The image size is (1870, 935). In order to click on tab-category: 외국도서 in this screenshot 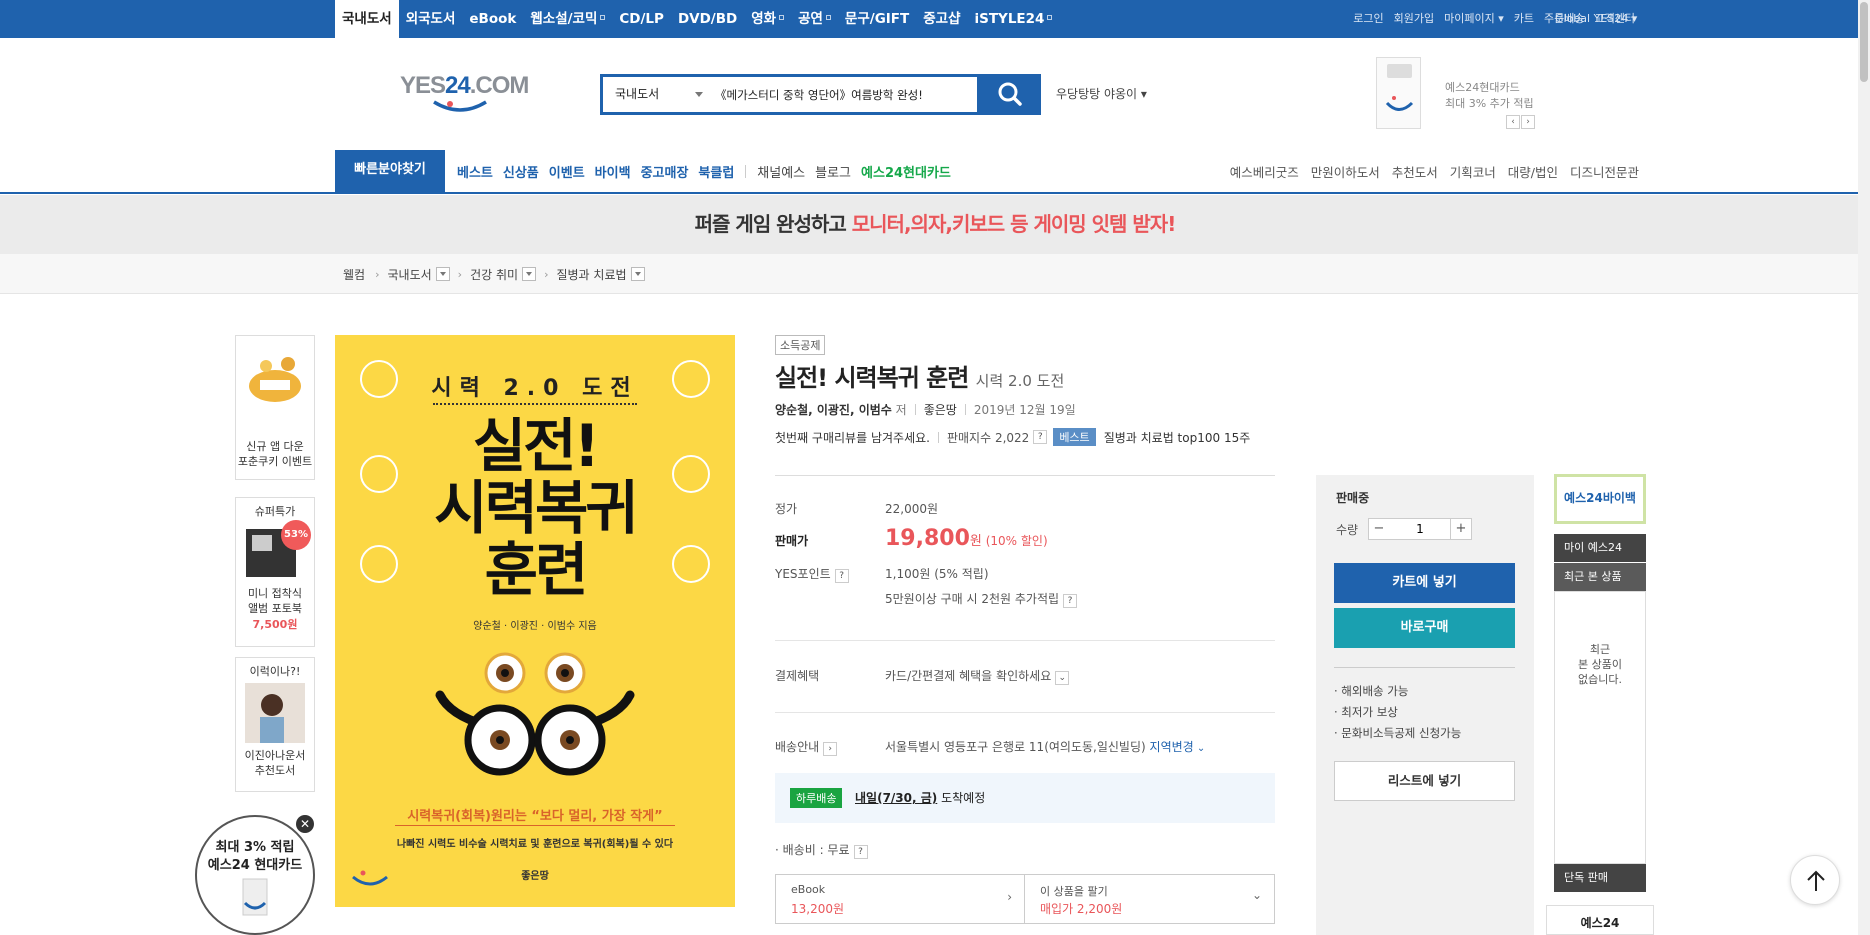, I will do `click(431, 19)`.